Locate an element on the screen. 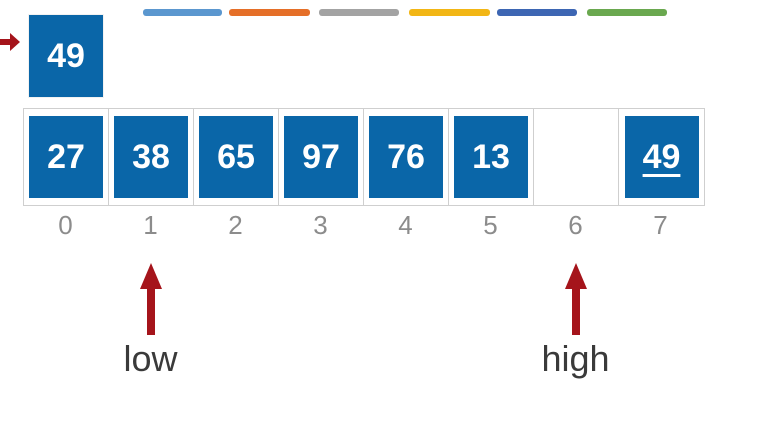 The height and width of the screenshot is (421, 769). array-value: 38 is located at coordinates (151, 156).